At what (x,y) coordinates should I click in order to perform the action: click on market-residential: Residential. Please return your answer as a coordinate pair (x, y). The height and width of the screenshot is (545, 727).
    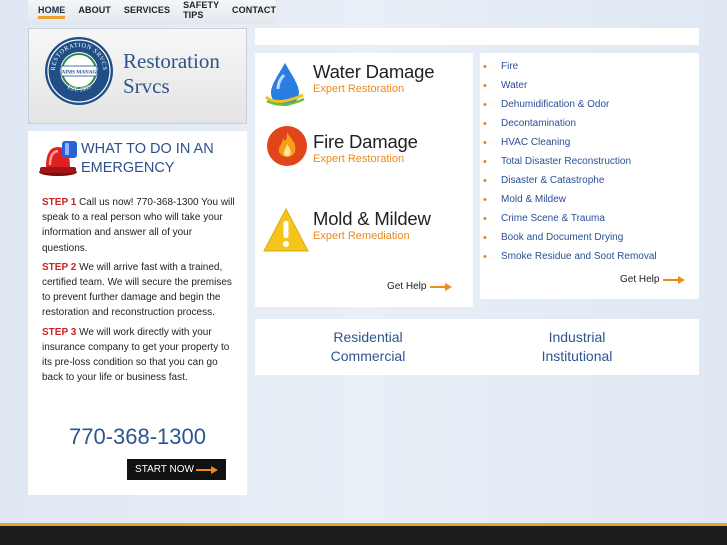
    Looking at the image, I should click on (368, 337).